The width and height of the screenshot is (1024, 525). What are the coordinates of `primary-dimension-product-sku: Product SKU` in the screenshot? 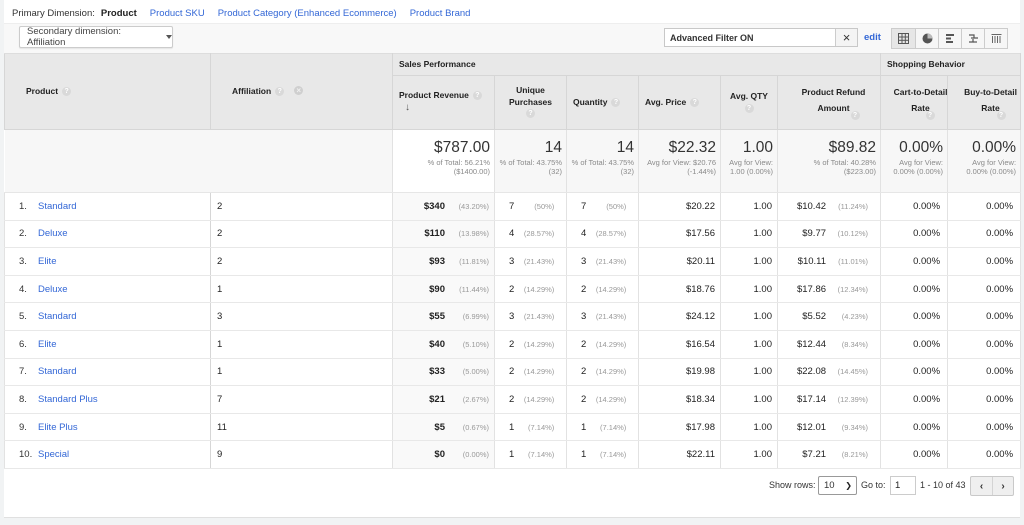 It's located at (177, 13).